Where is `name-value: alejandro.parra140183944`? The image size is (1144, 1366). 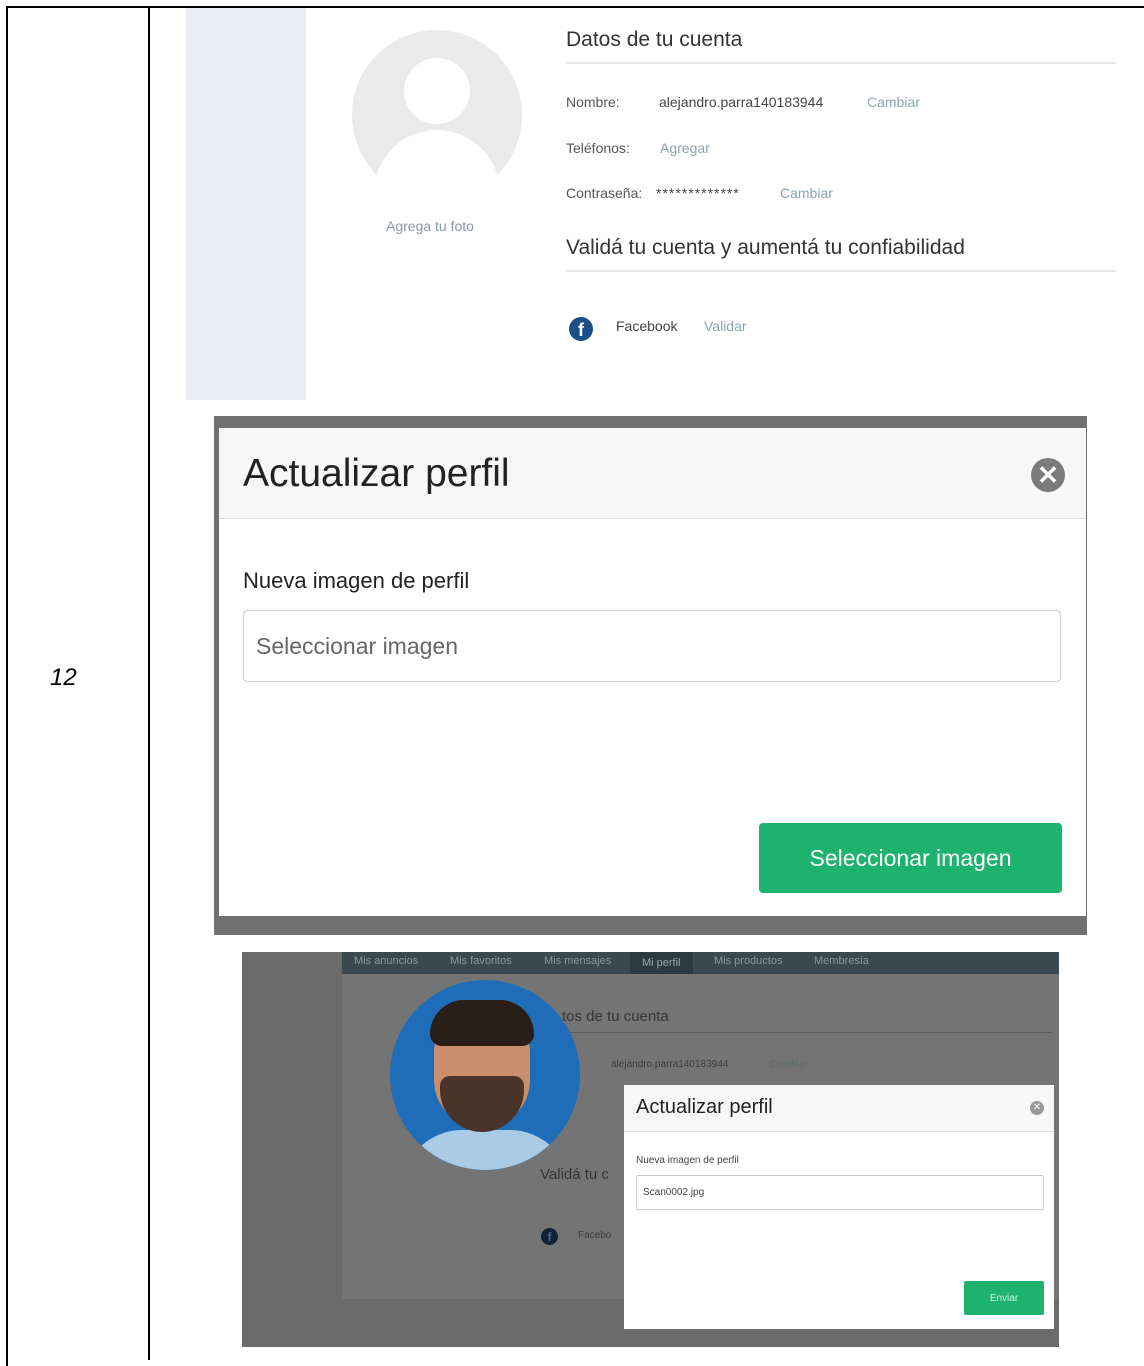 name-value: alejandro.parra140183944 is located at coordinates (741, 102).